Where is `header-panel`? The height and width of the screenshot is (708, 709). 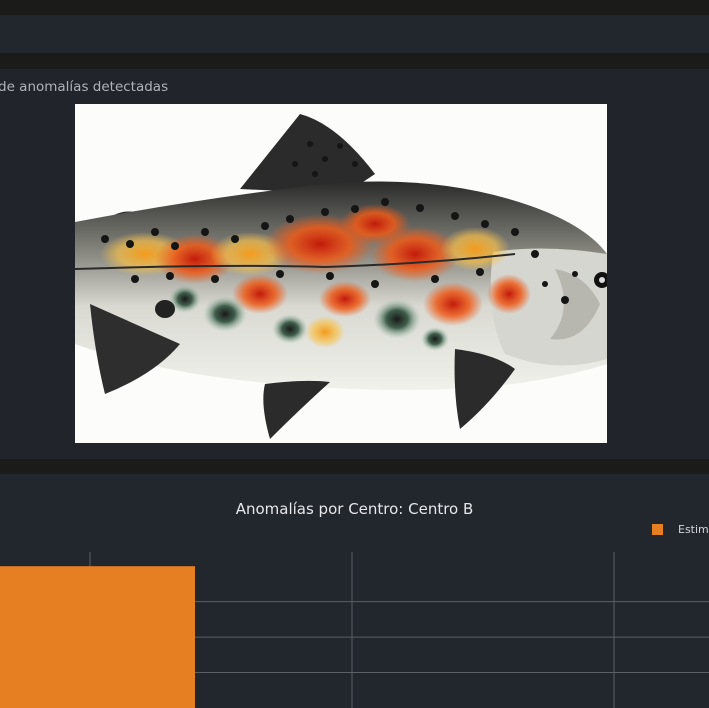
header-panel is located at coordinates (354, 34).